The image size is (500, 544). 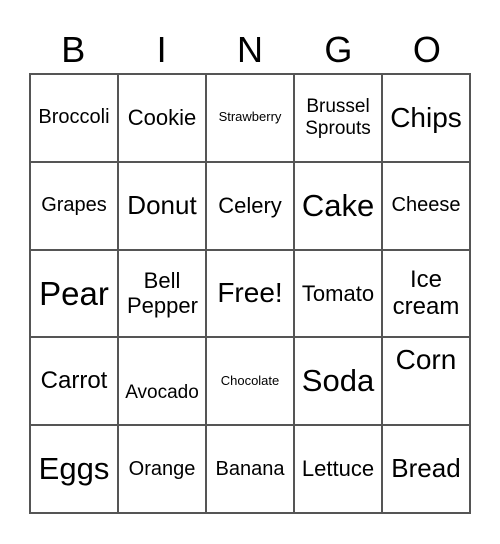 I want to click on bingo-cell: Cookie, so click(x=162, y=118).